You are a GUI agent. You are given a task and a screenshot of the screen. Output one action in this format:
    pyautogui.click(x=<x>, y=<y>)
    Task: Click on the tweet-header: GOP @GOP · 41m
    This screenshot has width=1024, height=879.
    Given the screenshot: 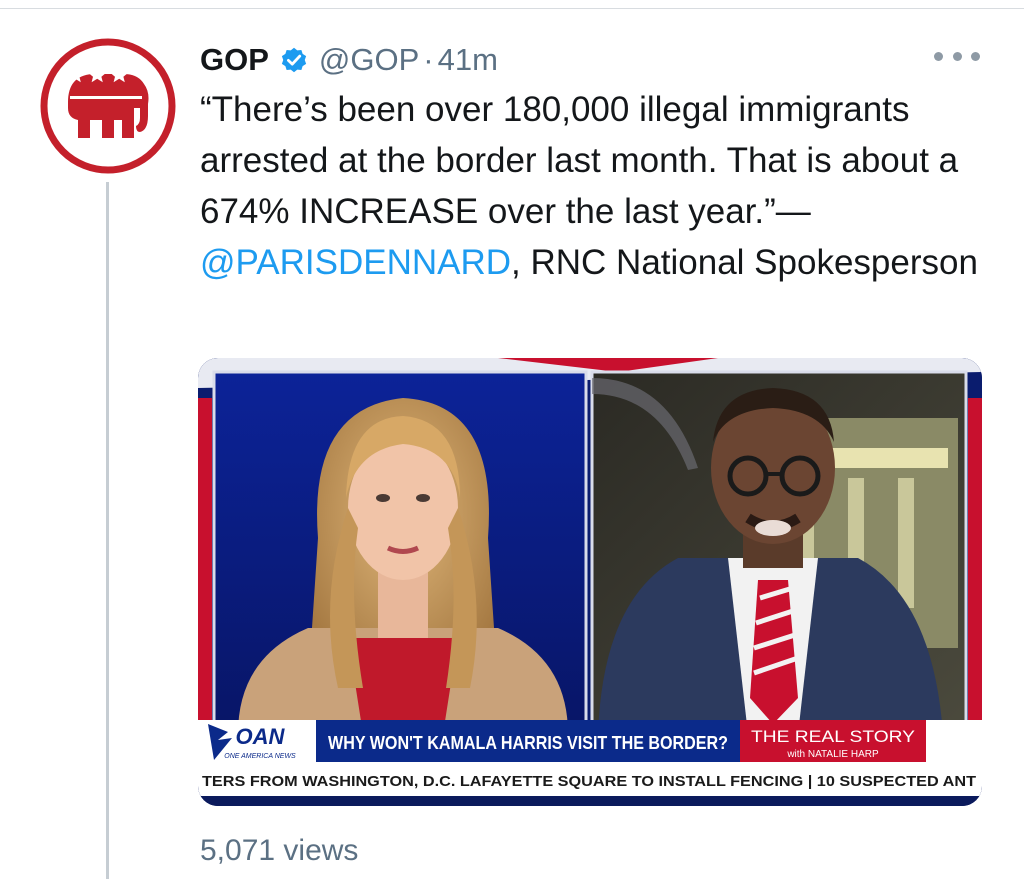 What is the action you would take?
    pyautogui.click(x=349, y=60)
    